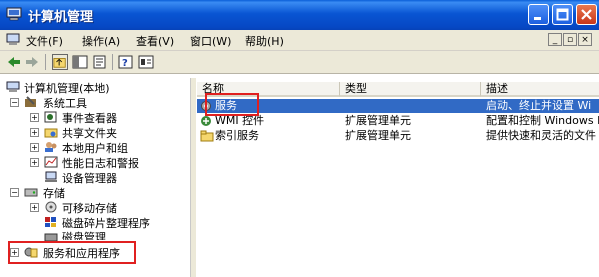  Describe the element at coordinates (100, 163) in the screenshot. I see `tree-item-performance-logs: 性能日志和警报` at that location.